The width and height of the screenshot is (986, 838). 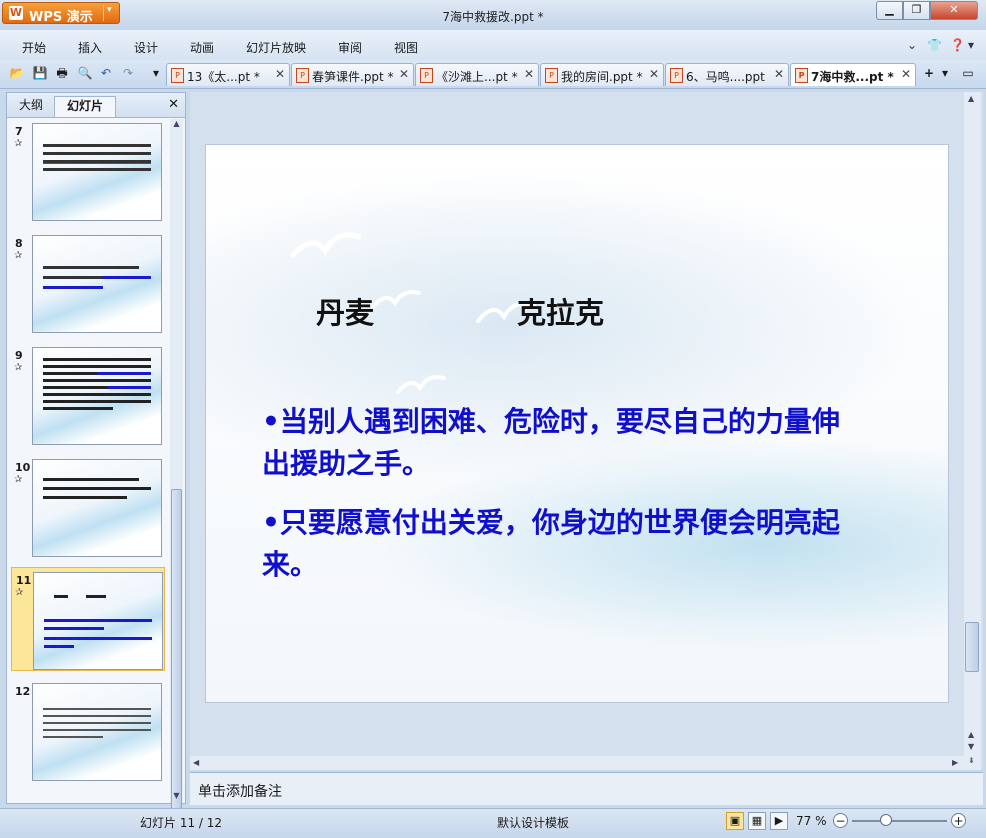 What do you see at coordinates (477, 77) in the screenshot?
I see `tab-label: 《沙滩上...pt *` at bounding box center [477, 77].